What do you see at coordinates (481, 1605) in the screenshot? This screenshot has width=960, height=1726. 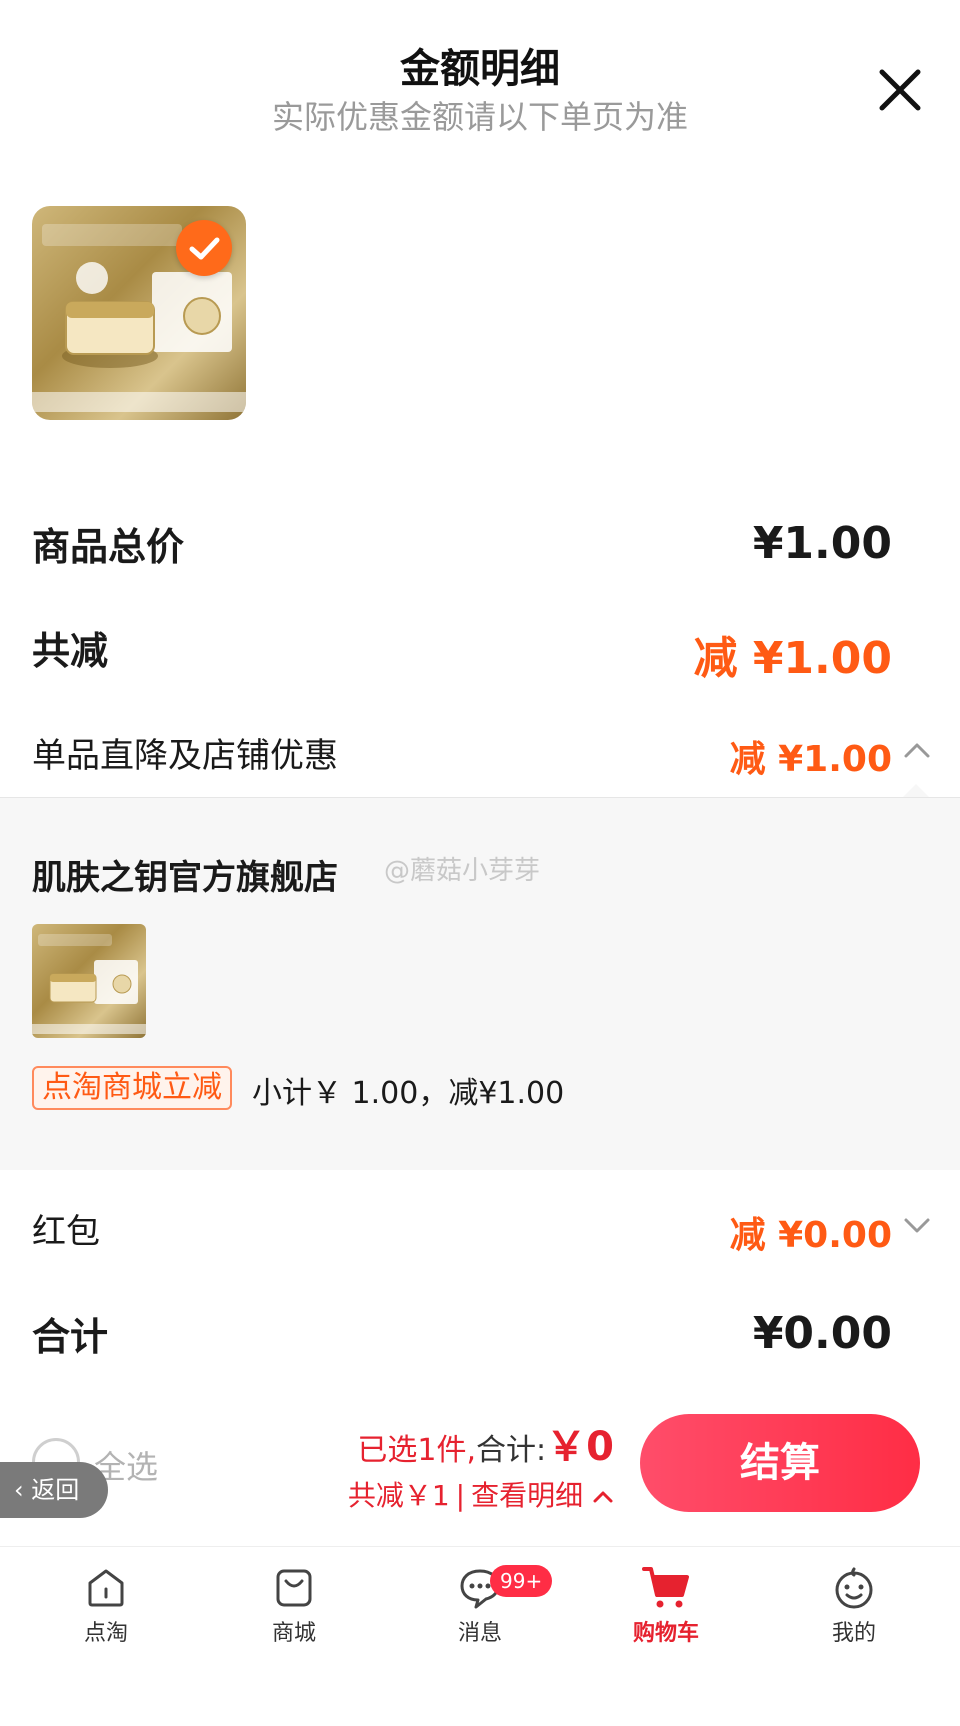 I see `tab-messages: 消息 99+` at bounding box center [481, 1605].